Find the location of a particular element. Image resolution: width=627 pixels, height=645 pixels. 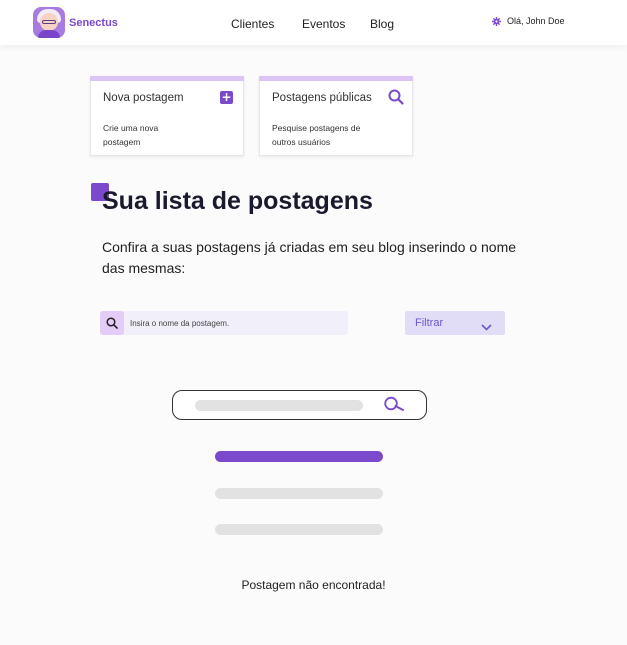

filter-dropdown: Filtrar is located at coordinates (455, 323).